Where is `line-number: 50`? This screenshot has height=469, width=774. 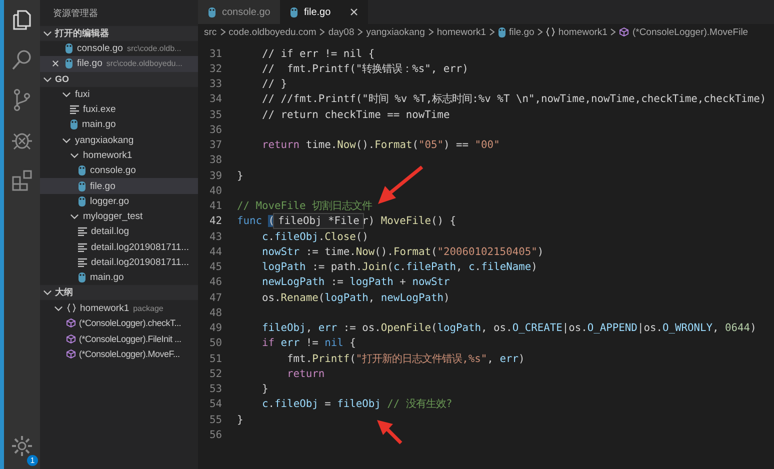 line-number: 50 is located at coordinates (215, 343).